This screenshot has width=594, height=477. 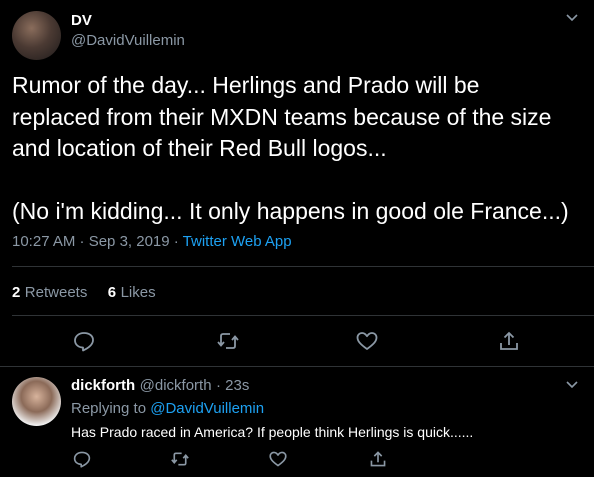 I want to click on retweets-count: 2, so click(x=16, y=292).